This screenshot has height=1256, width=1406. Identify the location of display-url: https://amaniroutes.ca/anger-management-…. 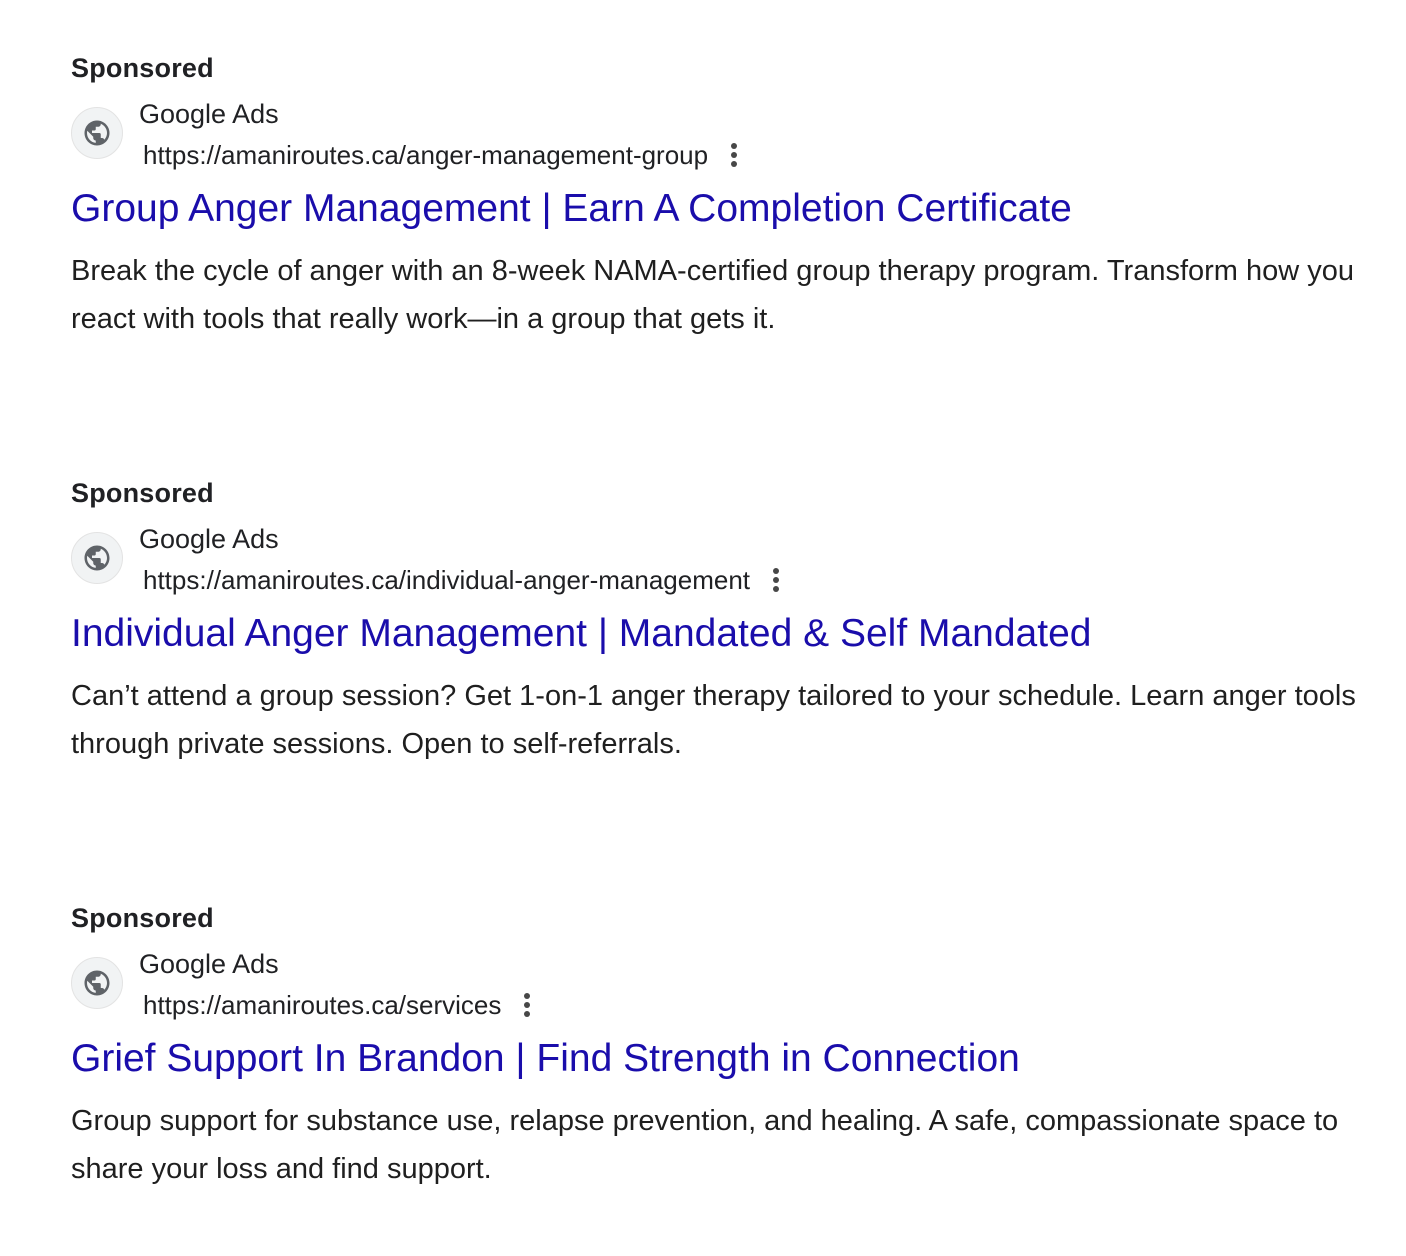
(425, 155).